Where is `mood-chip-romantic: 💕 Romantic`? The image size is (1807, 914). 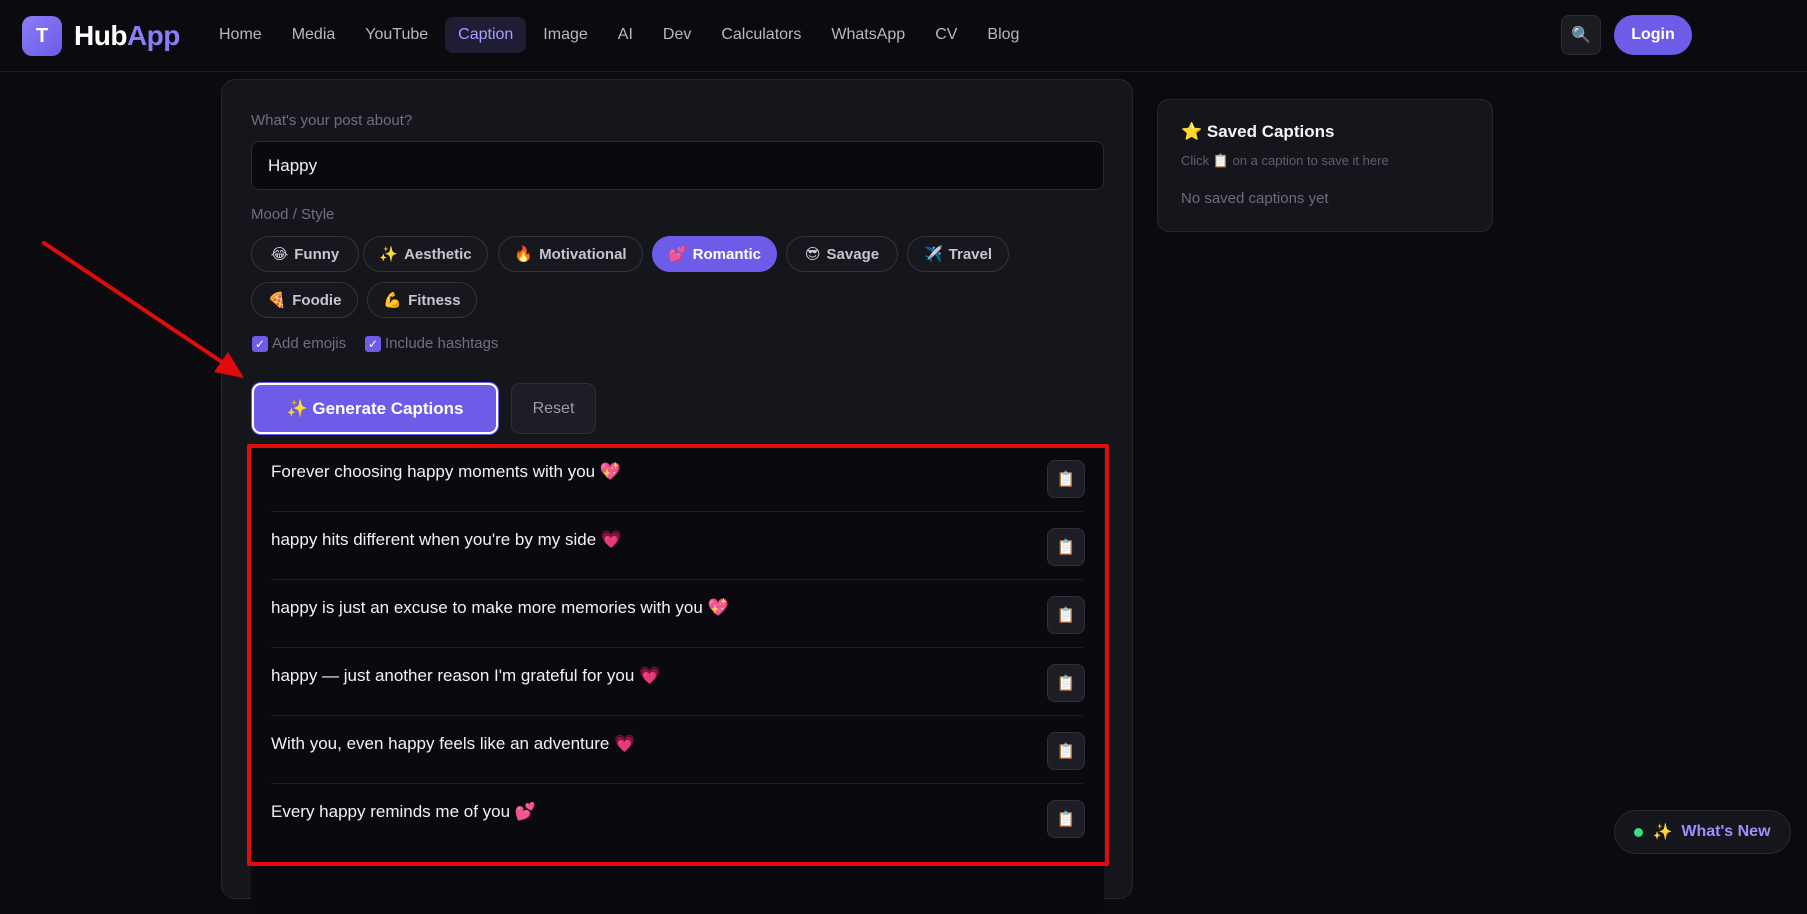 mood-chip-romantic: 💕 Romantic is located at coordinates (714, 254).